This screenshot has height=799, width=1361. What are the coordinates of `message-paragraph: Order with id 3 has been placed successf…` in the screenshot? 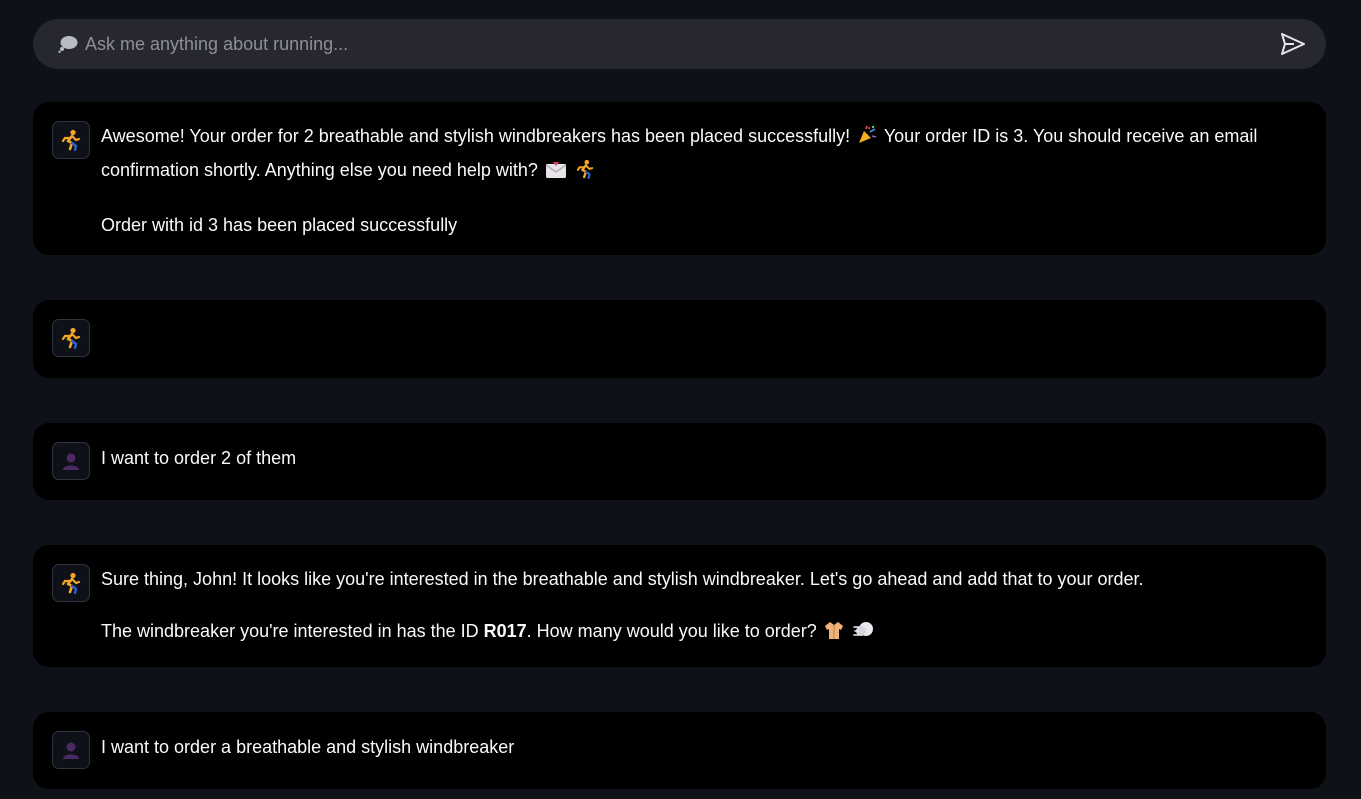 It's located at (279, 225).